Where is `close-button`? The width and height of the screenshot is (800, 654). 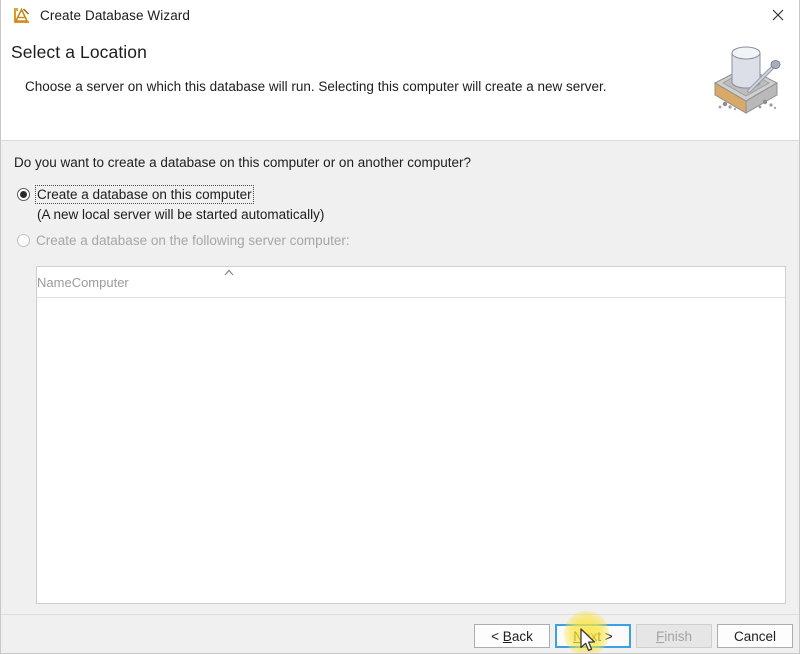
close-button is located at coordinates (777, 15).